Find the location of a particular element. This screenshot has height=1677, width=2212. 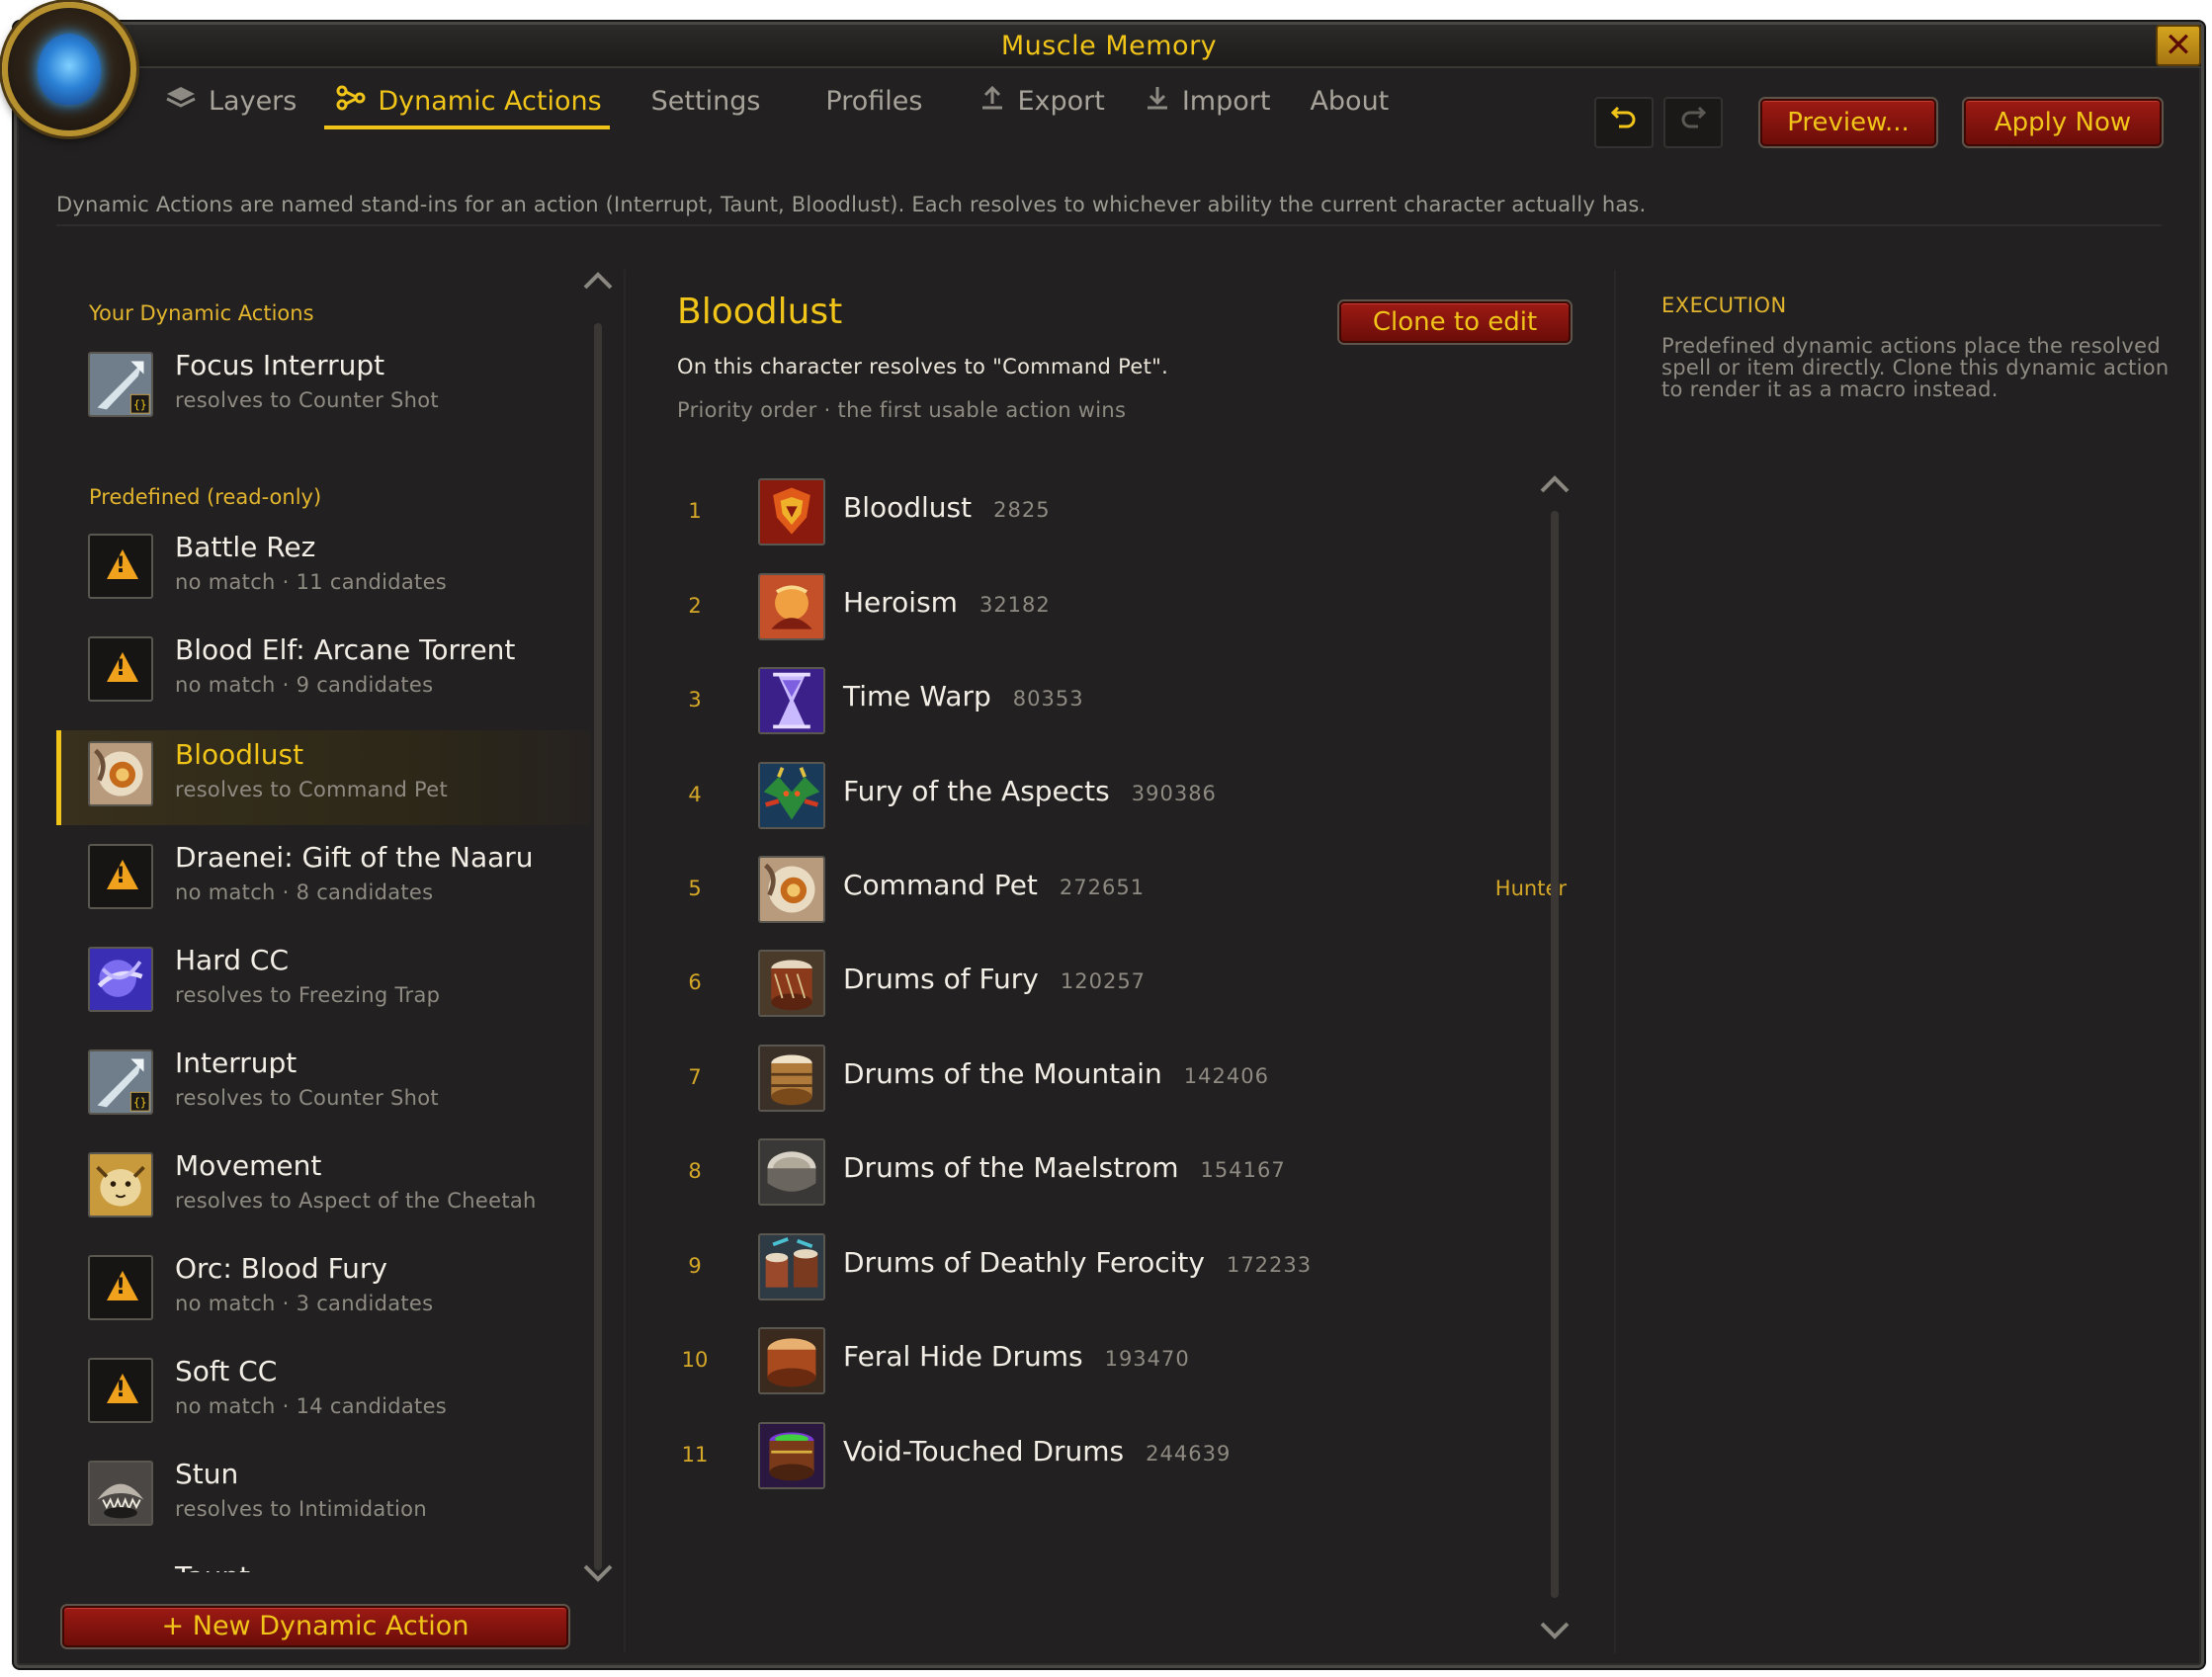

row-number: 10 is located at coordinates (695, 1360).